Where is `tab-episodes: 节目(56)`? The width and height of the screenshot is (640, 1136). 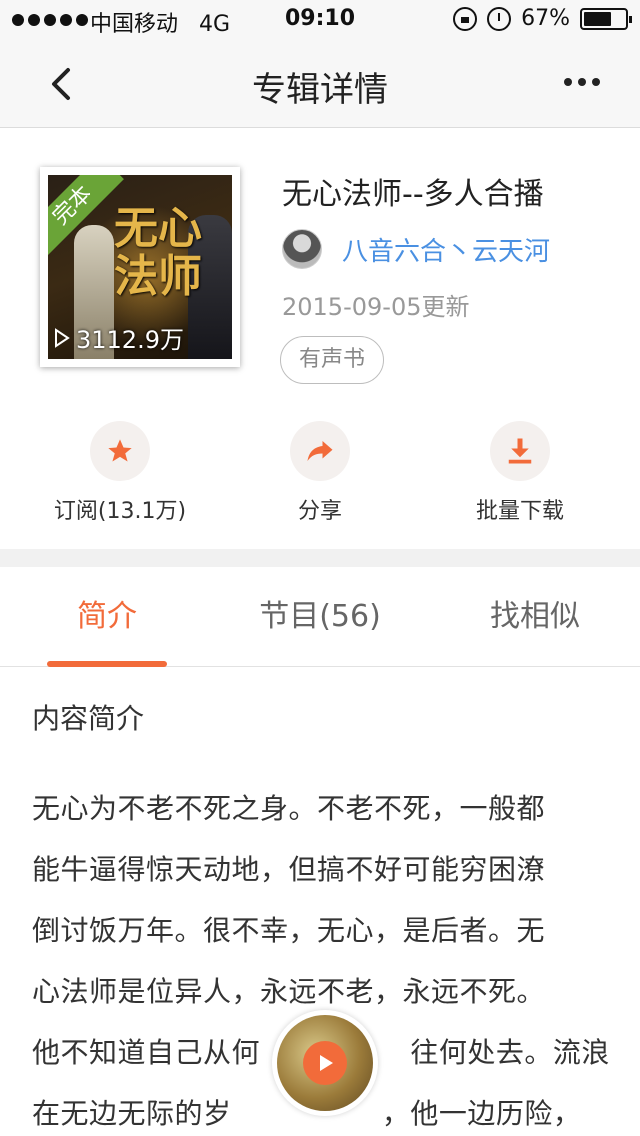
tab-episodes: 节目(56) is located at coordinates (320, 617).